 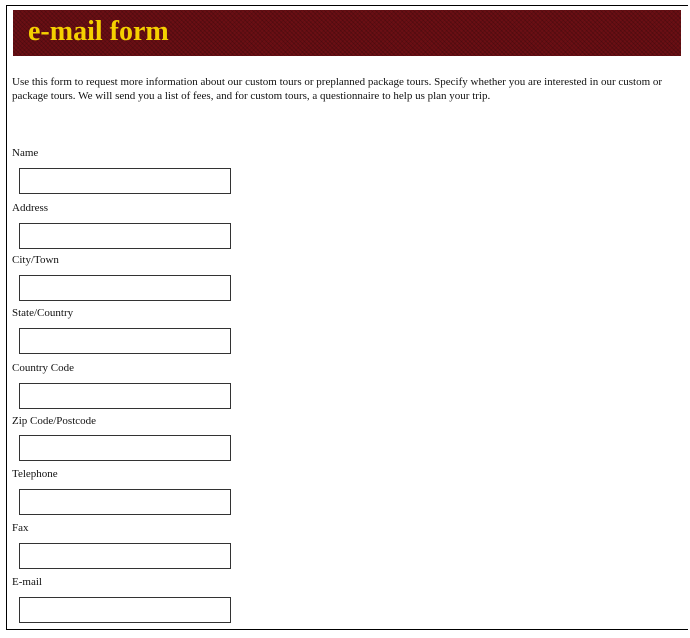 What do you see at coordinates (125, 502) in the screenshot?
I see `telephone-input` at bounding box center [125, 502].